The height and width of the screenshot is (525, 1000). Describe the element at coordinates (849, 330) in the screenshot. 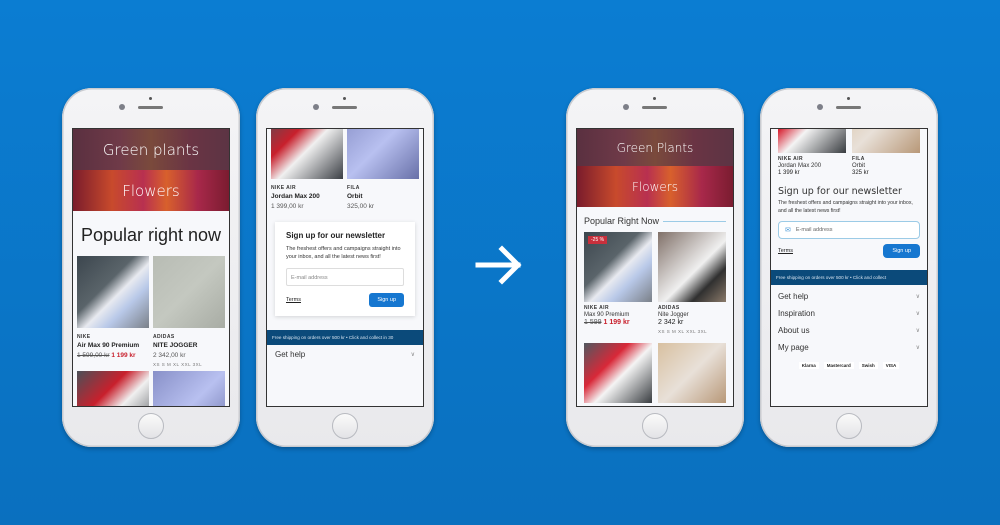

I see `accordion-about-us: About us ∨` at that location.